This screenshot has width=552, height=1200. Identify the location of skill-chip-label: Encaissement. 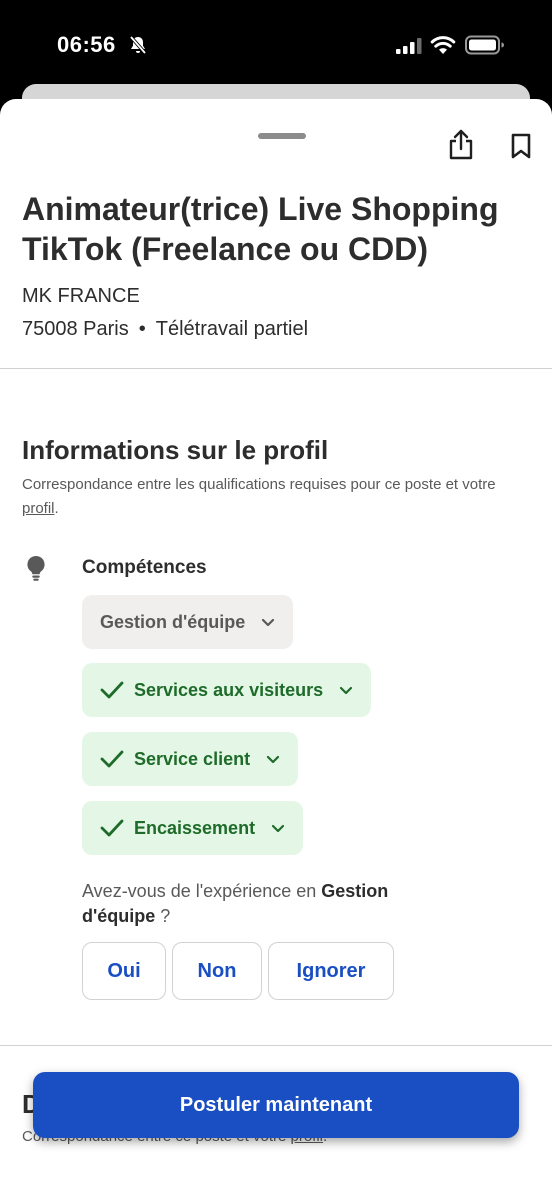
(195, 827).